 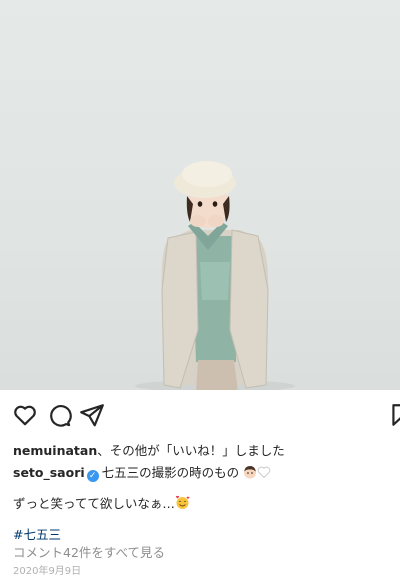 What do you see at coordinates (55, 450) in the screenshot?
I see `liked-by-username: nemuinatan` at bounding box center [55, 450].